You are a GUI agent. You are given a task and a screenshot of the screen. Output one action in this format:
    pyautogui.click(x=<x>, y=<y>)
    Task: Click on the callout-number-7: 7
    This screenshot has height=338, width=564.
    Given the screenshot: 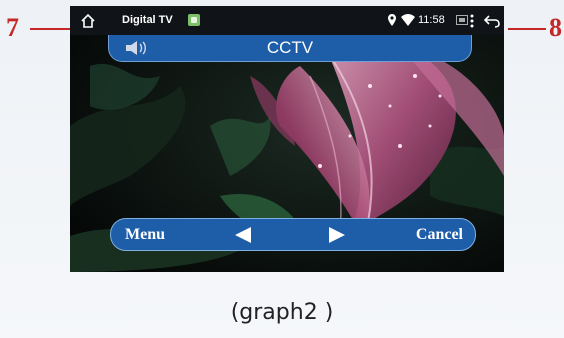 What is the action you would take?
    pyautogui.click(x=12, y=27)
    